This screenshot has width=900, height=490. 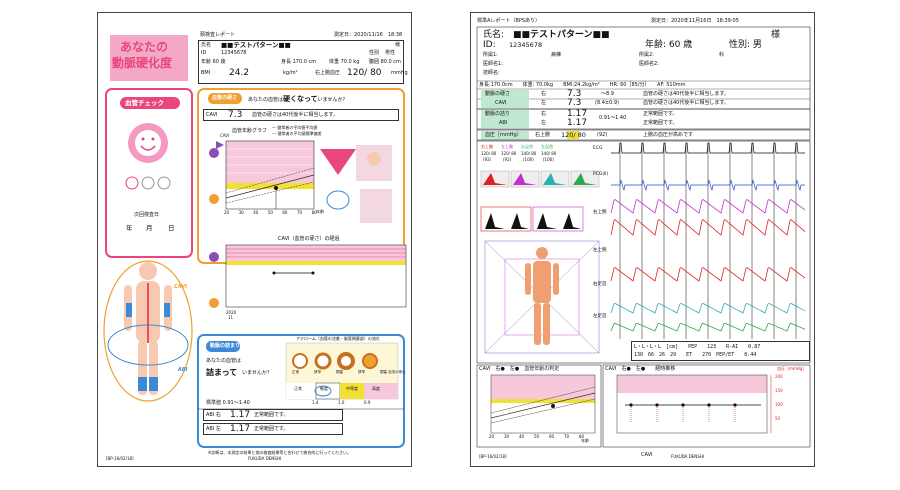 What do you see at coordinates (364, 73) in the screenshot?
I see `bp-value: 120/ 80` at bounding box center [364, 73].